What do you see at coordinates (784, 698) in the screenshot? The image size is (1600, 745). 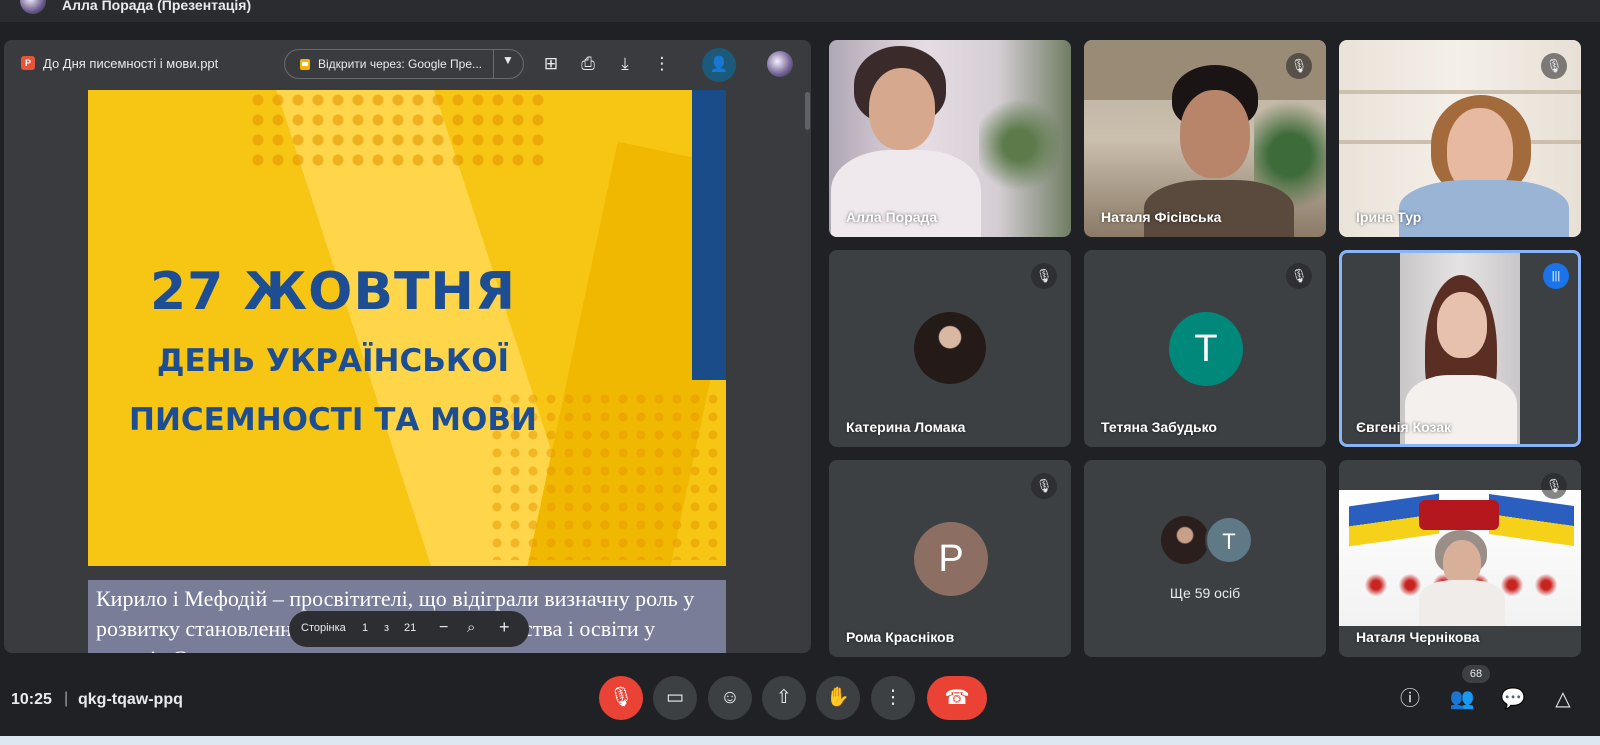 I see `present-button: ⇧` at bounding box center [784, 698].